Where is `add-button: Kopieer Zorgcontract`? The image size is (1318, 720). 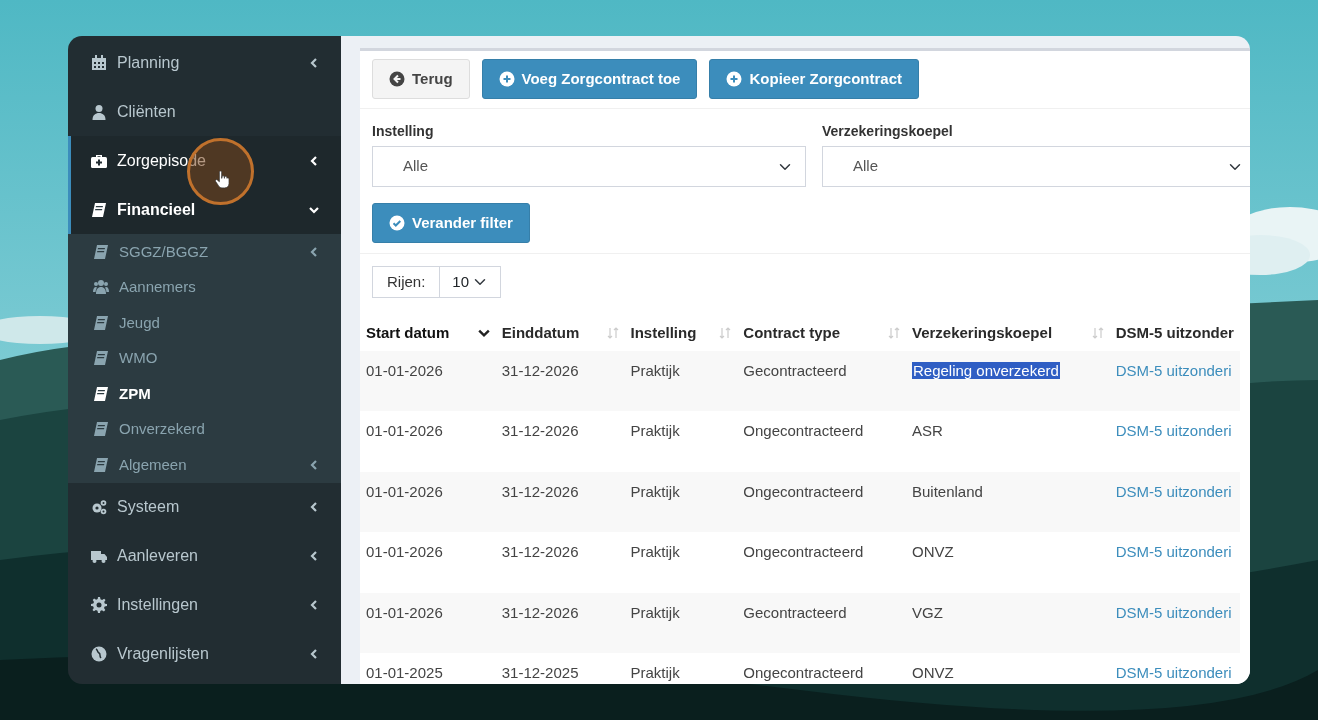 add-button: Kopieer Zorgcontract is located at coordinates (814, 79).